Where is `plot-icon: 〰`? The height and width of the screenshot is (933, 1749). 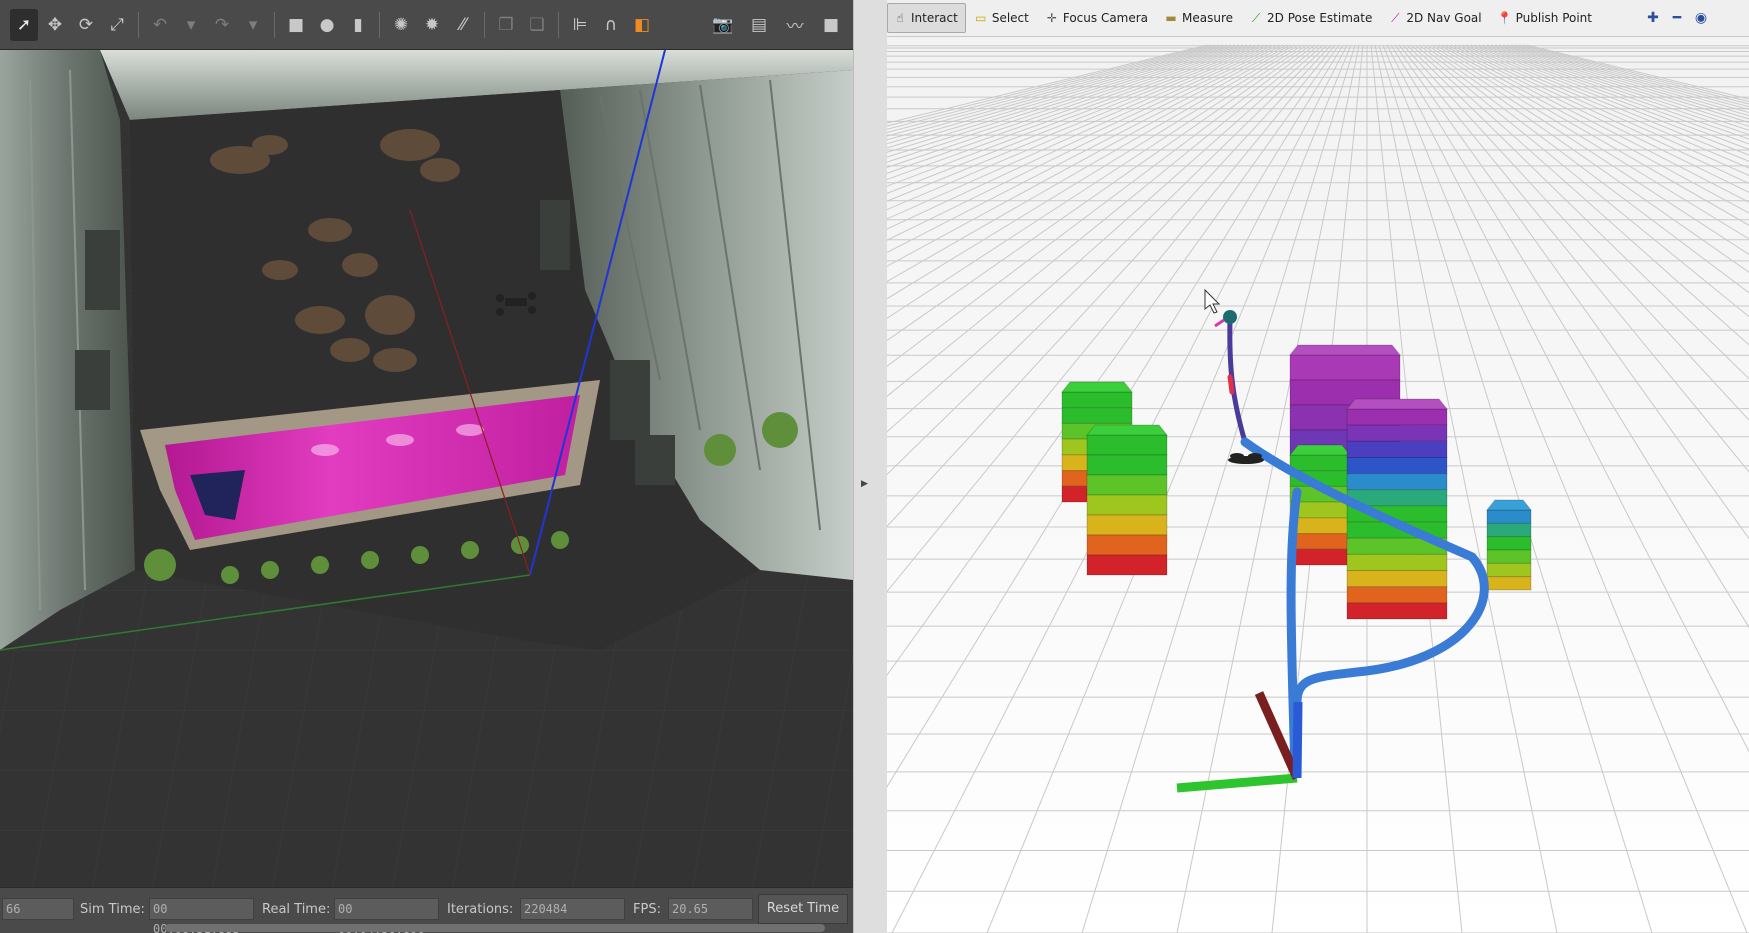 plot-icon: 〰 is located at coordinates (795, 25).